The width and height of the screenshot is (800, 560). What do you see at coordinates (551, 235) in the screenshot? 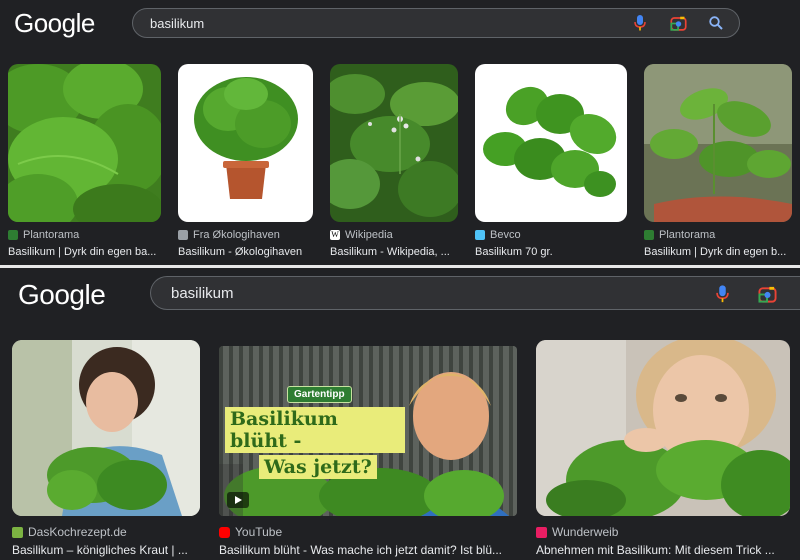
I see `result-source: Bevco` at bounding box center [551, 235].